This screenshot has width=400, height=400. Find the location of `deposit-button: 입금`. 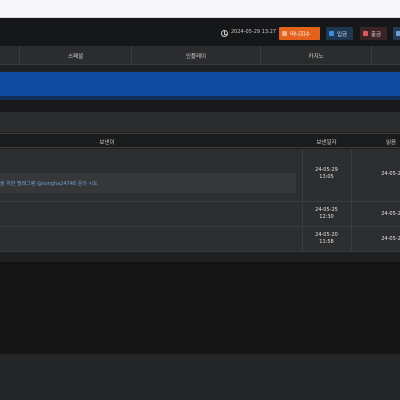

deposit-button: 입금 is located at coordinates (339, 33).